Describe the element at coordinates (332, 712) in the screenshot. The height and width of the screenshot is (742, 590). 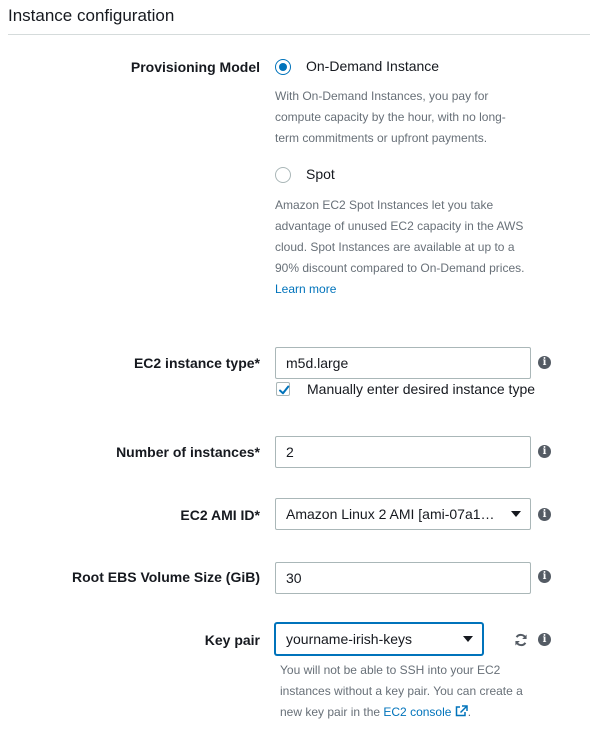
I see `key-pair-help-prefix: new key pair in the` at that location.